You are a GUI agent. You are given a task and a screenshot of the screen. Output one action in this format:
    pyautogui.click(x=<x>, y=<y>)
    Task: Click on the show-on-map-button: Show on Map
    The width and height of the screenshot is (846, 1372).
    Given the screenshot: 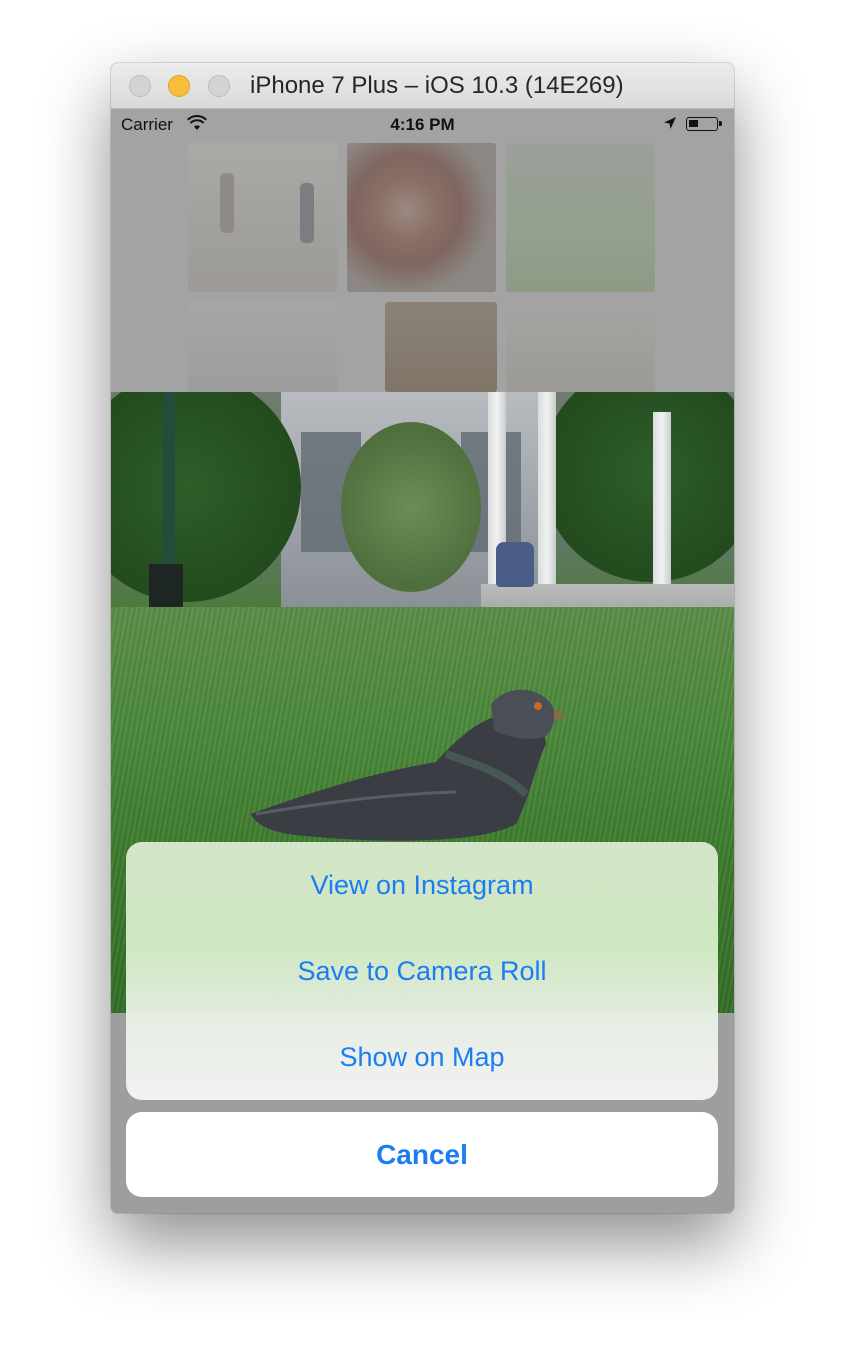 What is the action you would take?
    pyautogui.click(x=422, y=1057)
    